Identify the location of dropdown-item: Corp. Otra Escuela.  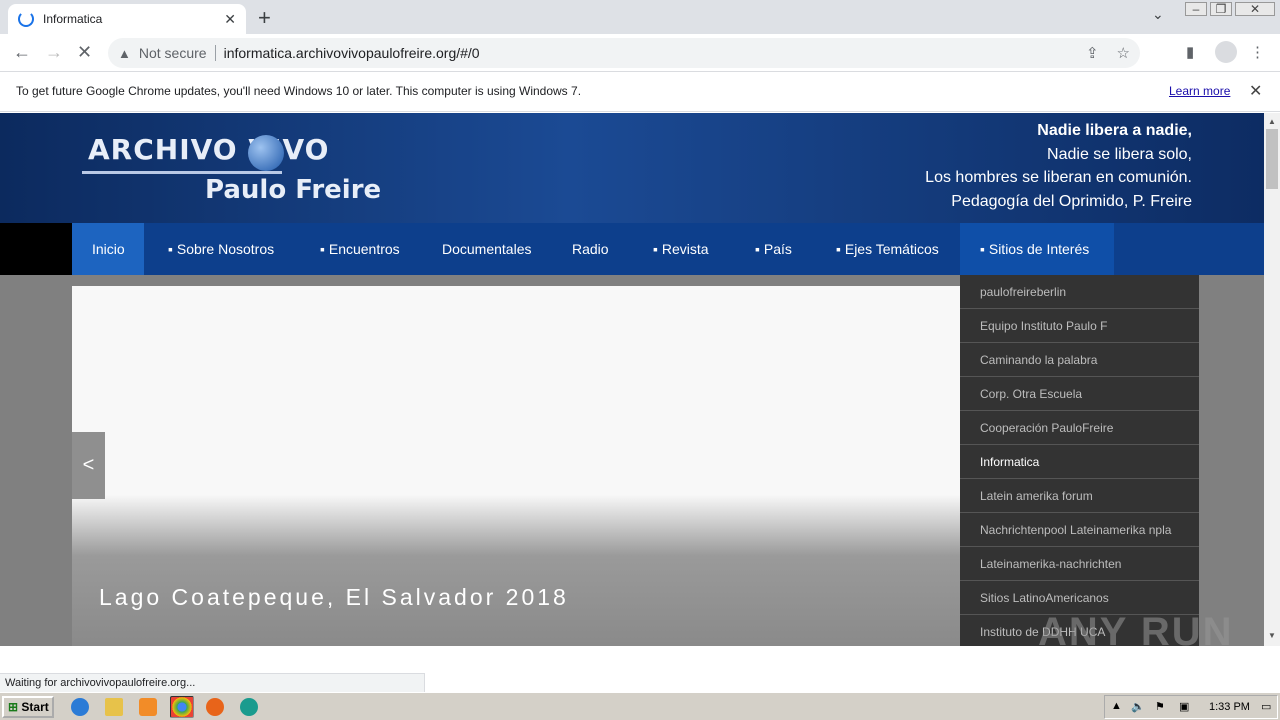
(1079, 394).